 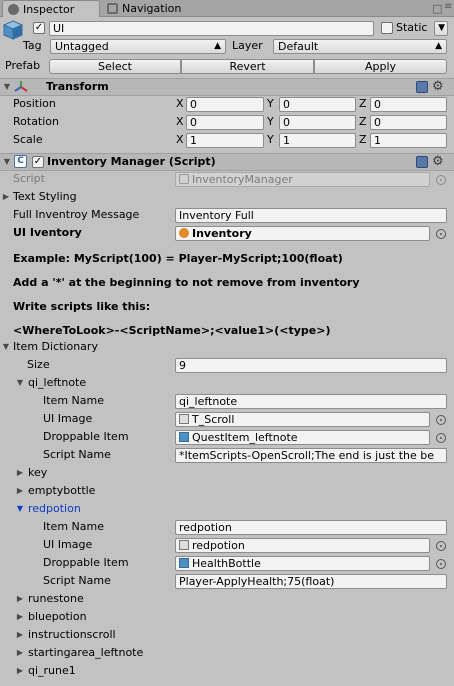 I want to click on navigation-icon, so click(x=112, y=8).